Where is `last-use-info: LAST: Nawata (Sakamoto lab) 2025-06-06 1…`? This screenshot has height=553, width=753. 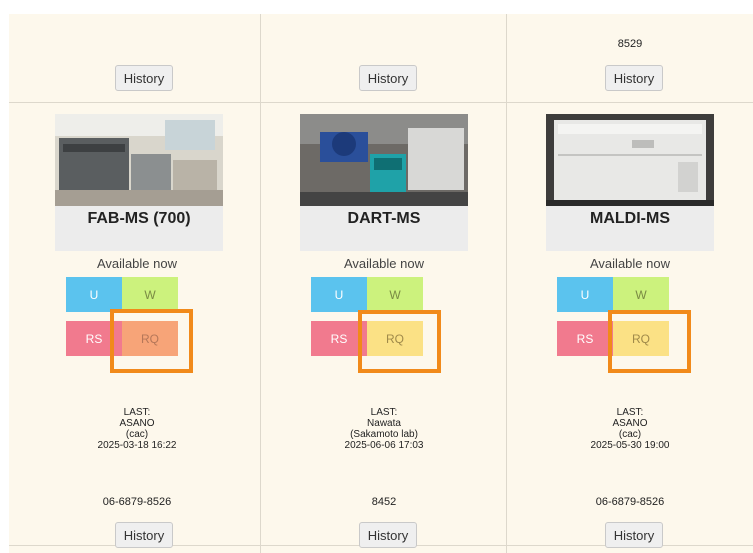 last-use-info: LAST: Nawata (Sakamoto lab) 2025-06-06 1… is located at coordinates (384, 429).